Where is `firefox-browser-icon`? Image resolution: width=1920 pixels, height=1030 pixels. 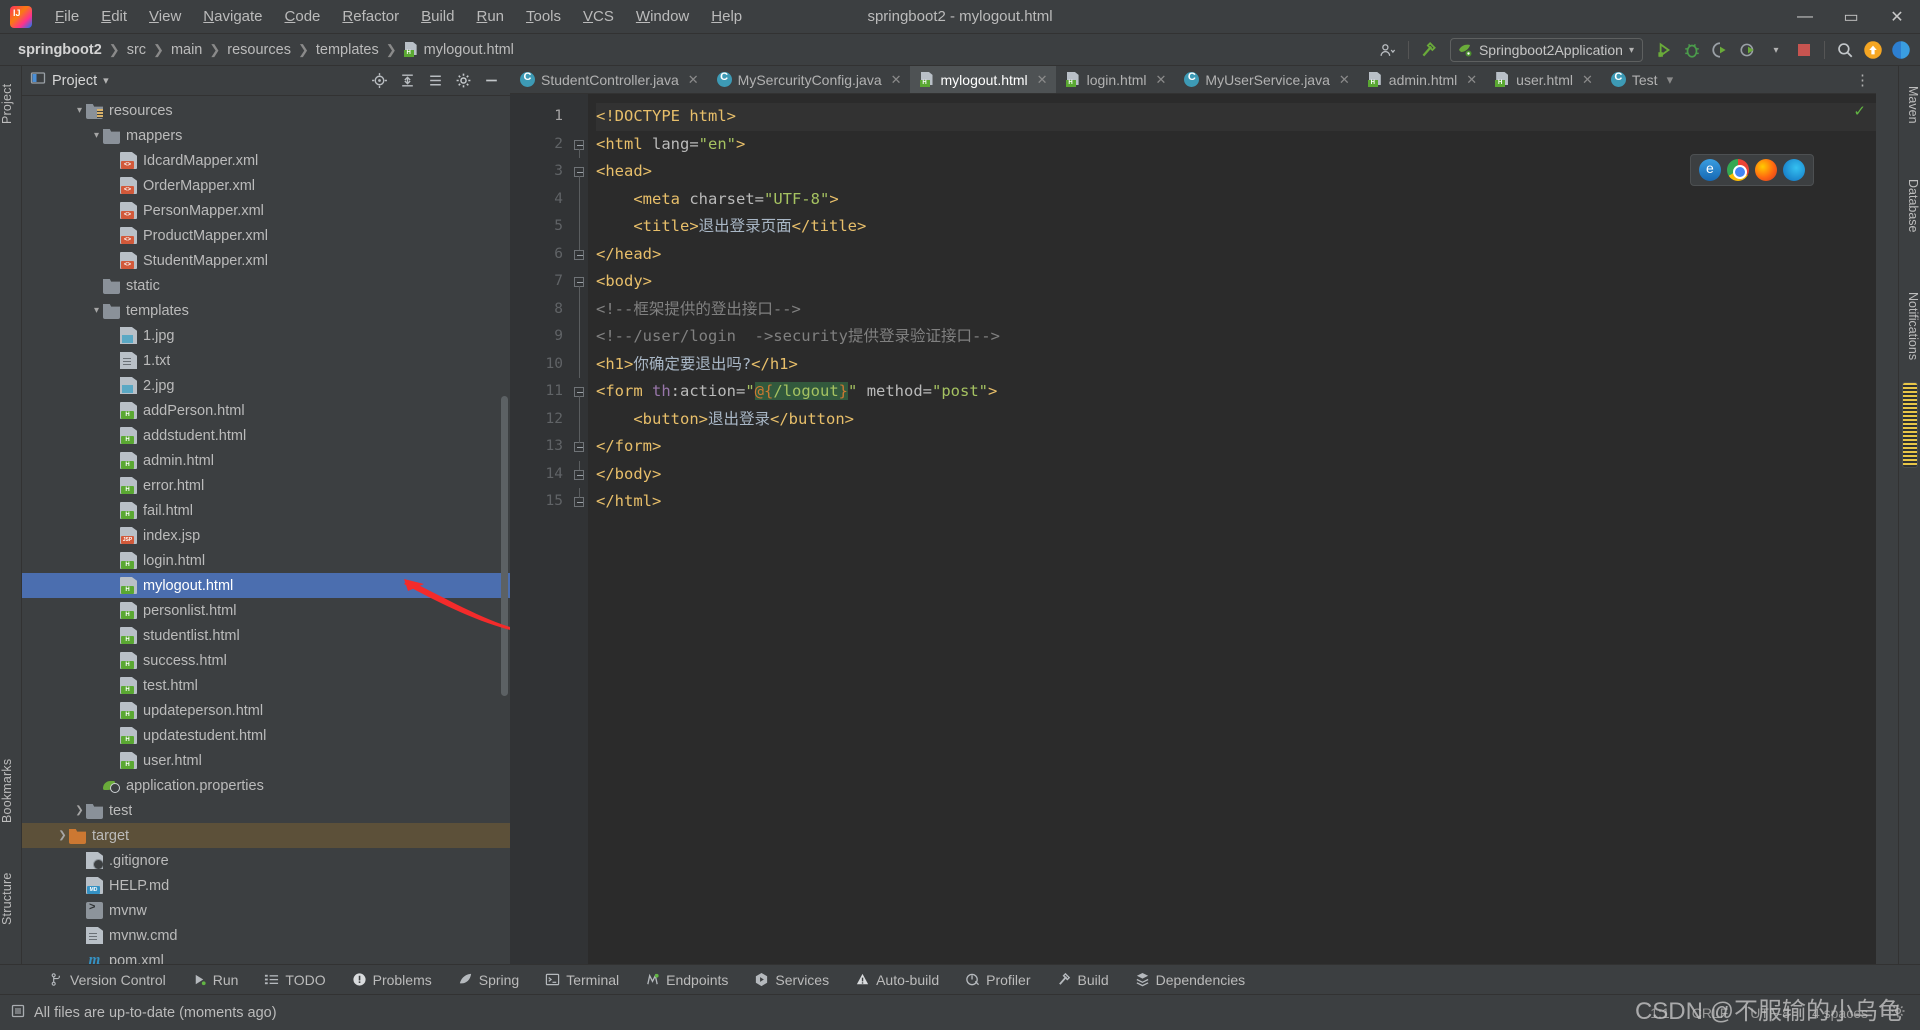
firefox-browser-icon is located at coordinates (1766, 170).